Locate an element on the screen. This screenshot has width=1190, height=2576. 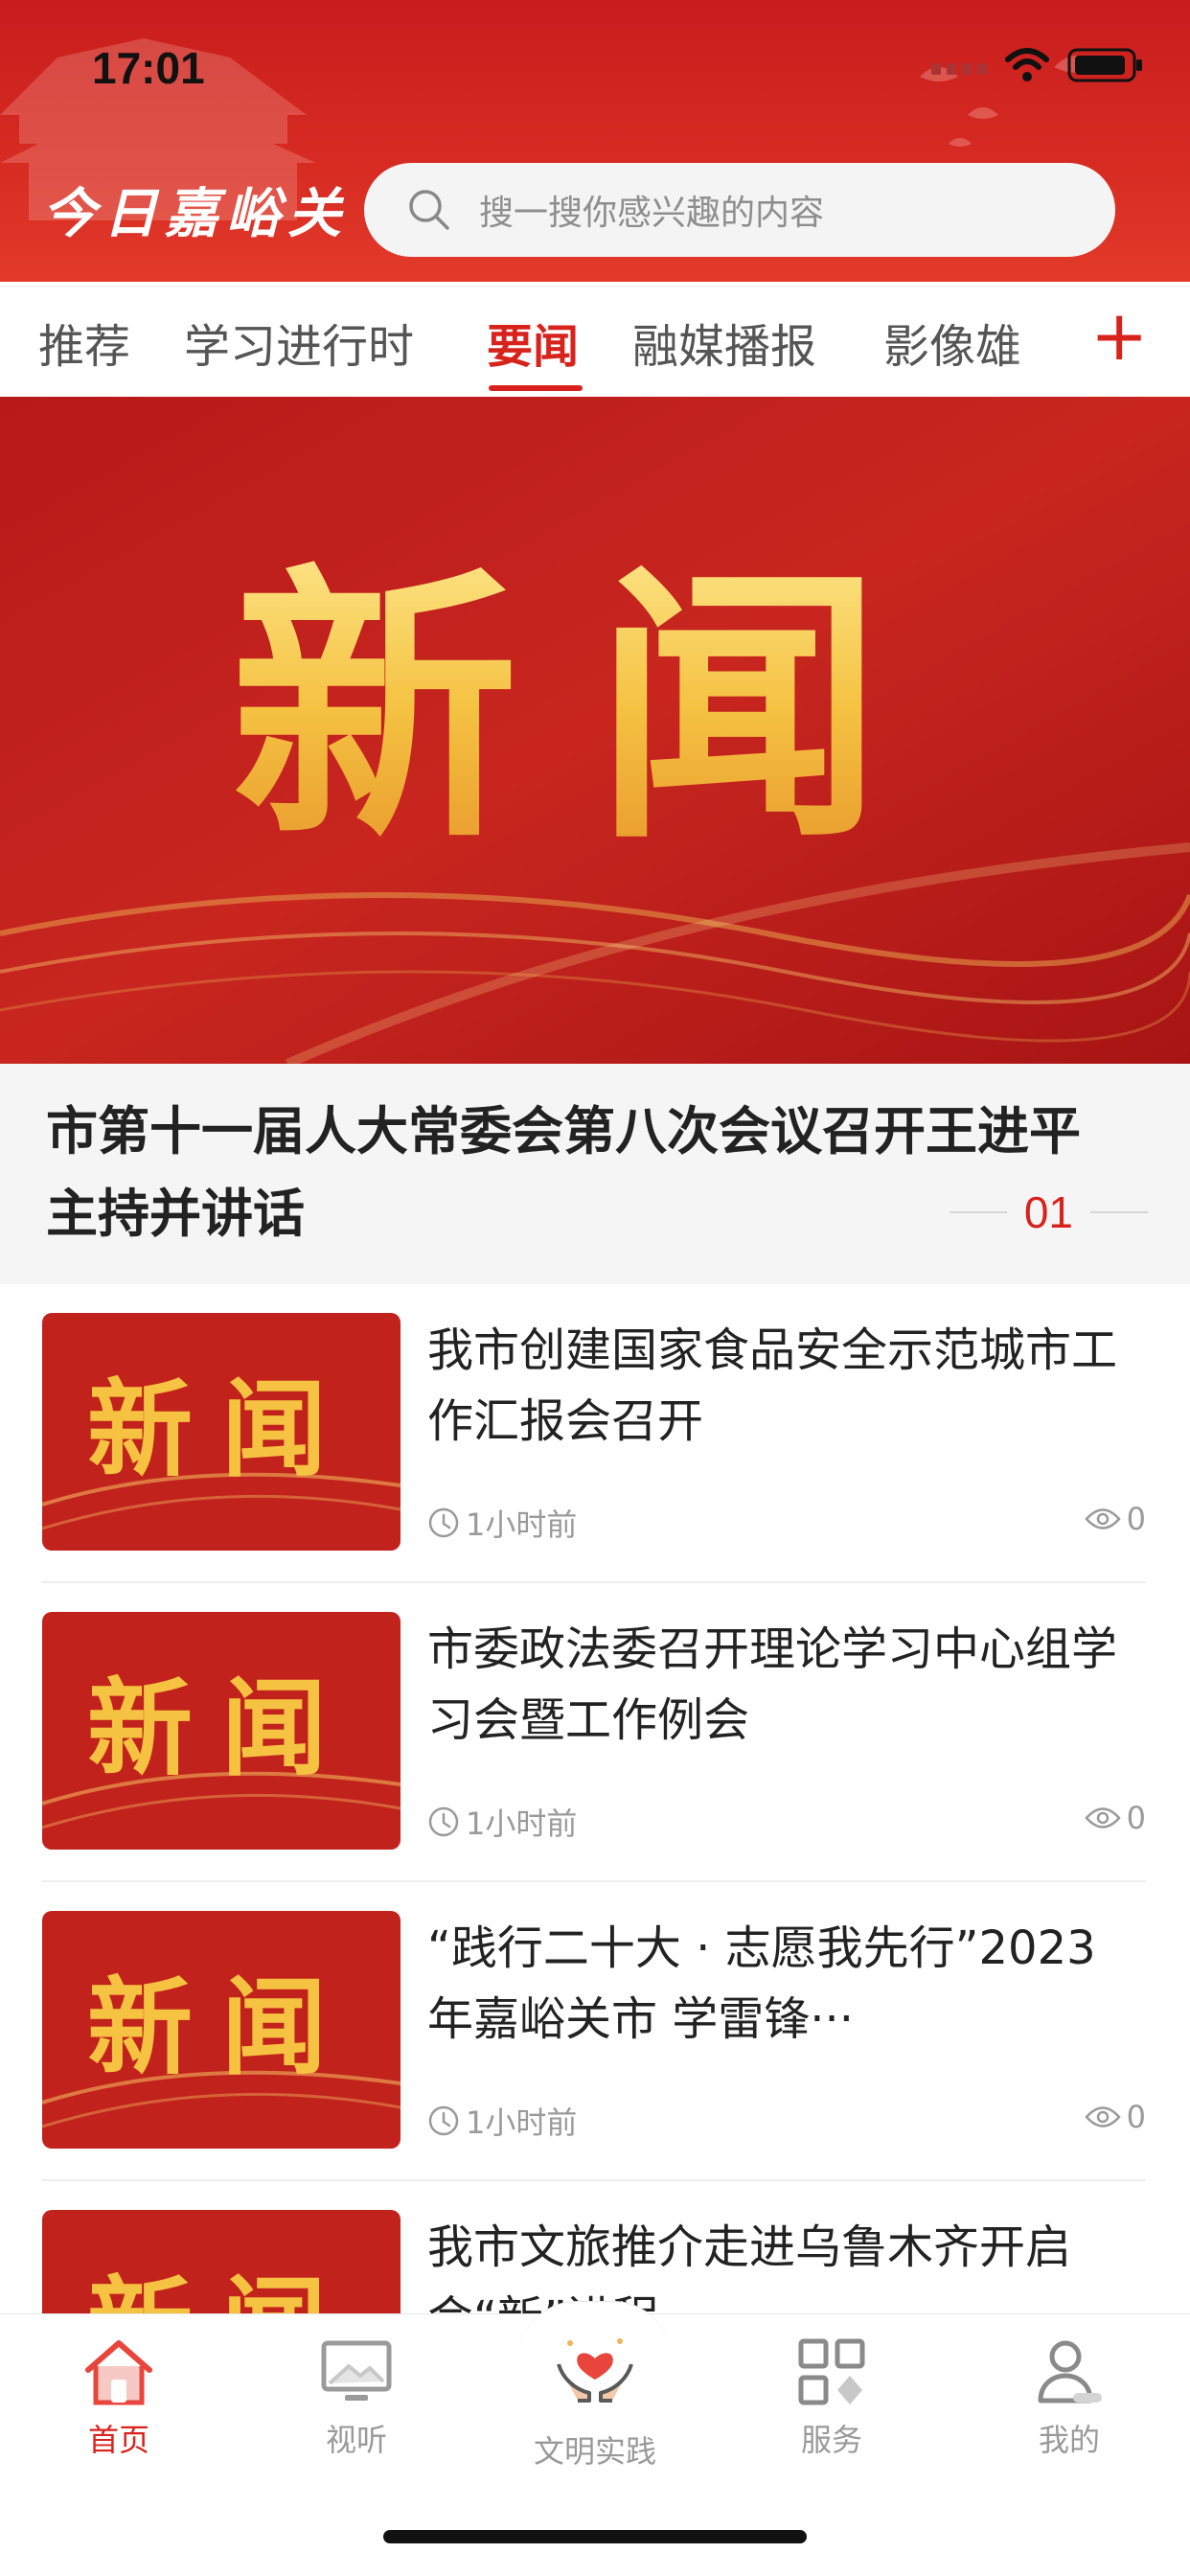
add-channel-icon: + is located at coordinates (1119, 335).